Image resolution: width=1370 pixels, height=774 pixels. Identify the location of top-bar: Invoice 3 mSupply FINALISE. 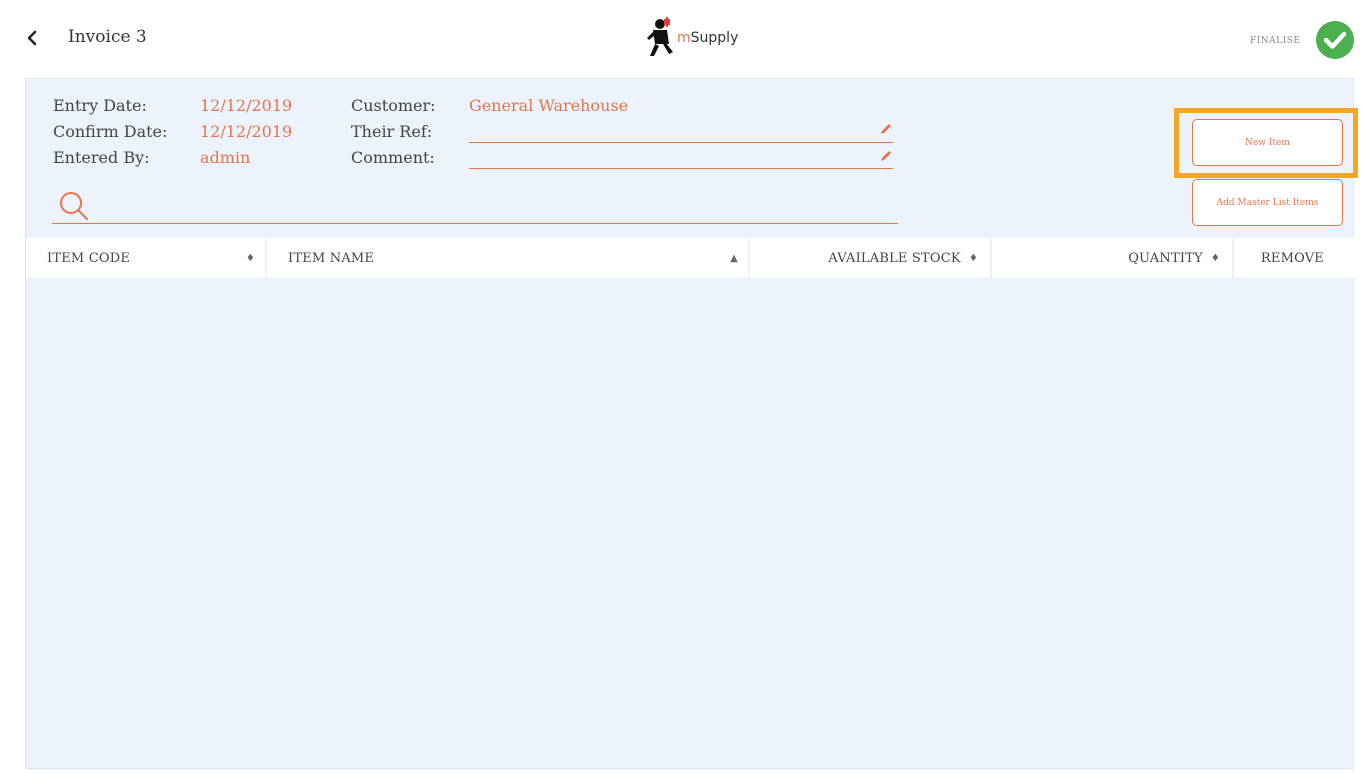
(685, 39).